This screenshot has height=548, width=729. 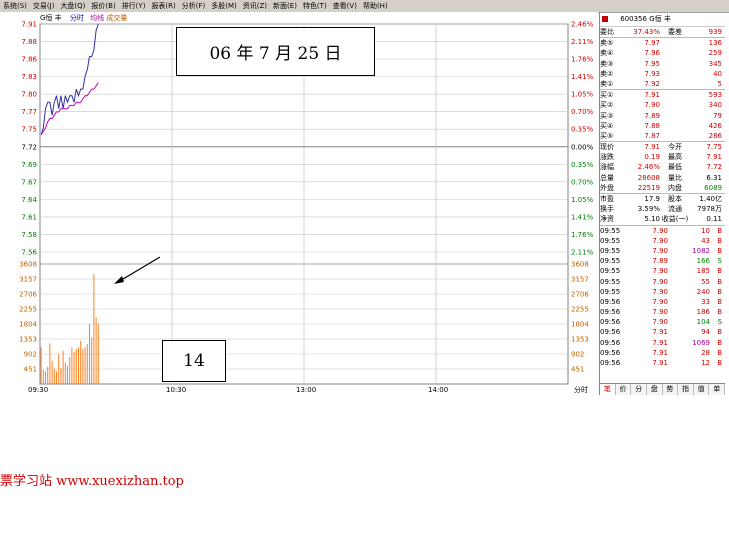 I want to click on time-label: 14:00, so click(x=438, y=390).